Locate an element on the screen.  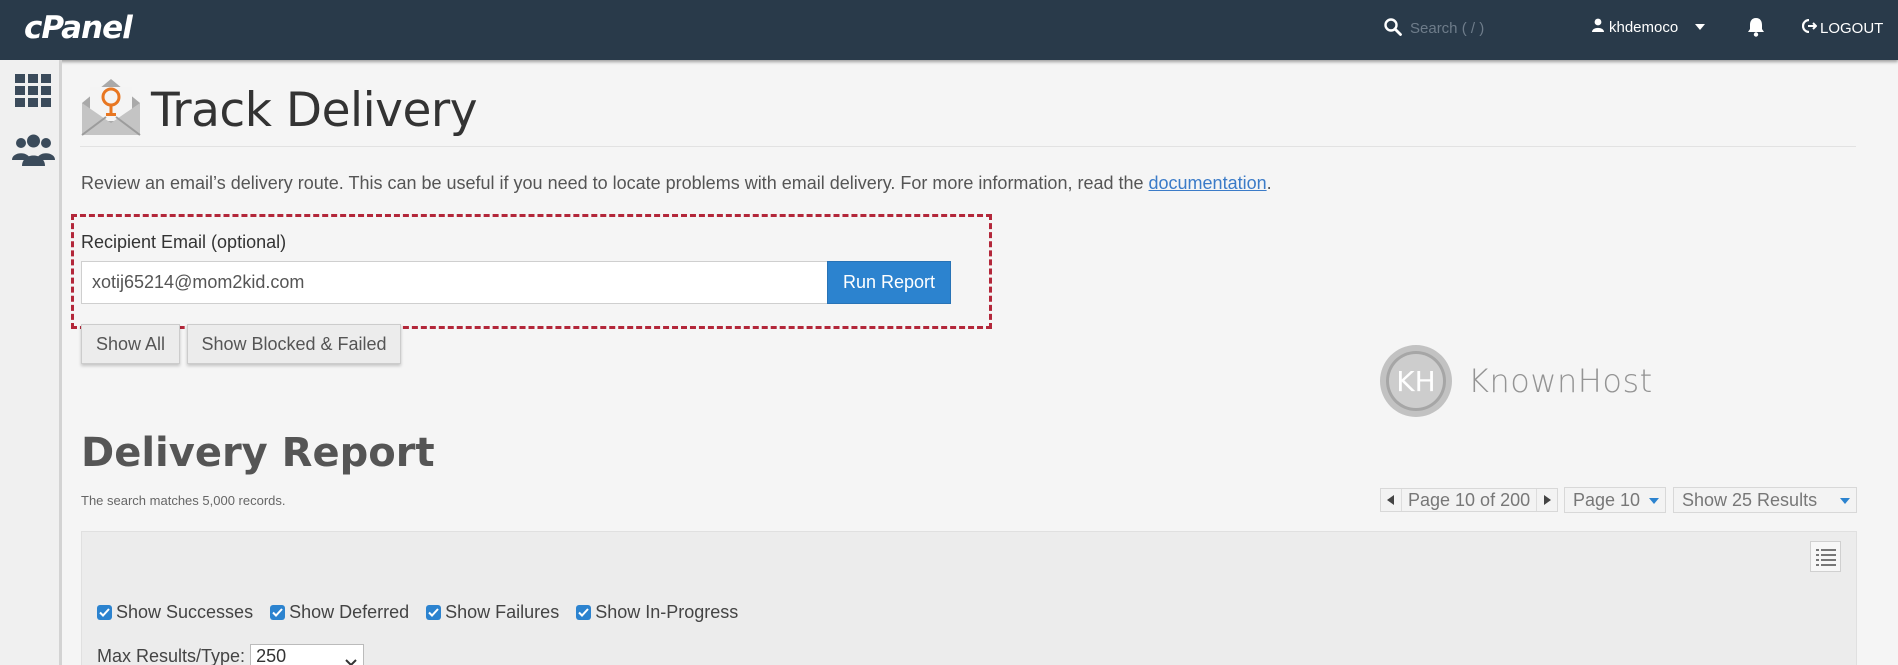
show-successes-checkbox: Show Successes is located at coordinates (175, 612).